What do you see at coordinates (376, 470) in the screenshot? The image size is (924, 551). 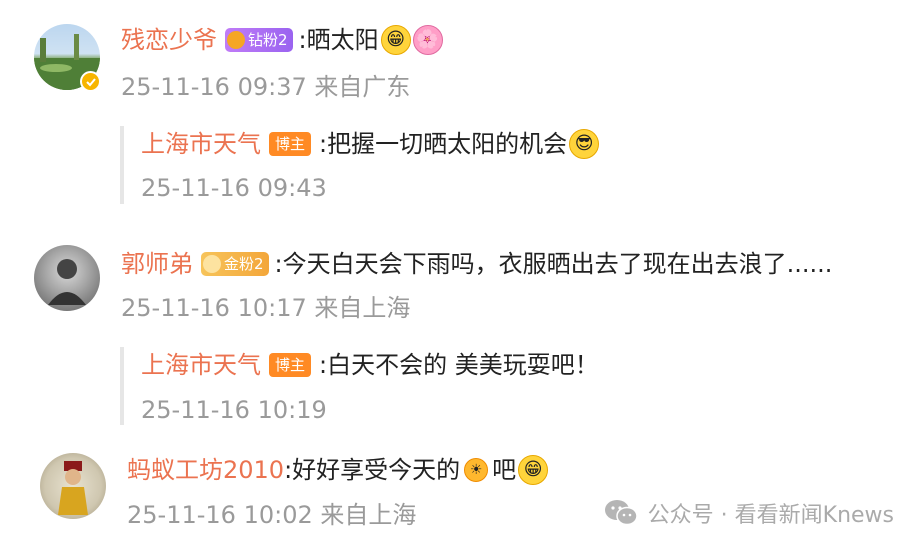 I see `comment-text: 好好享受今天的` at bounding box center [376, 470].